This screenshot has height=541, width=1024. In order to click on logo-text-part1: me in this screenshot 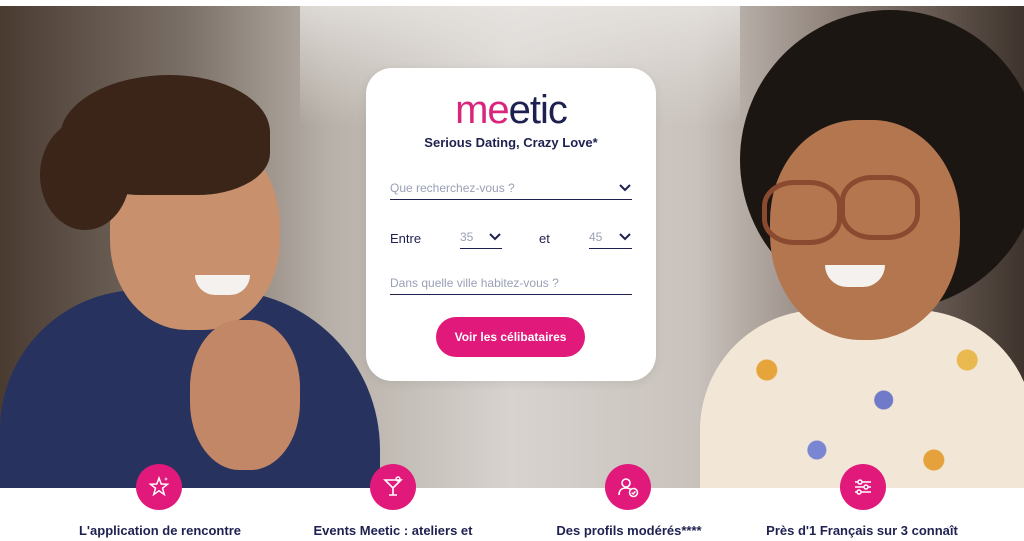, I will do `click(482, 110)`.